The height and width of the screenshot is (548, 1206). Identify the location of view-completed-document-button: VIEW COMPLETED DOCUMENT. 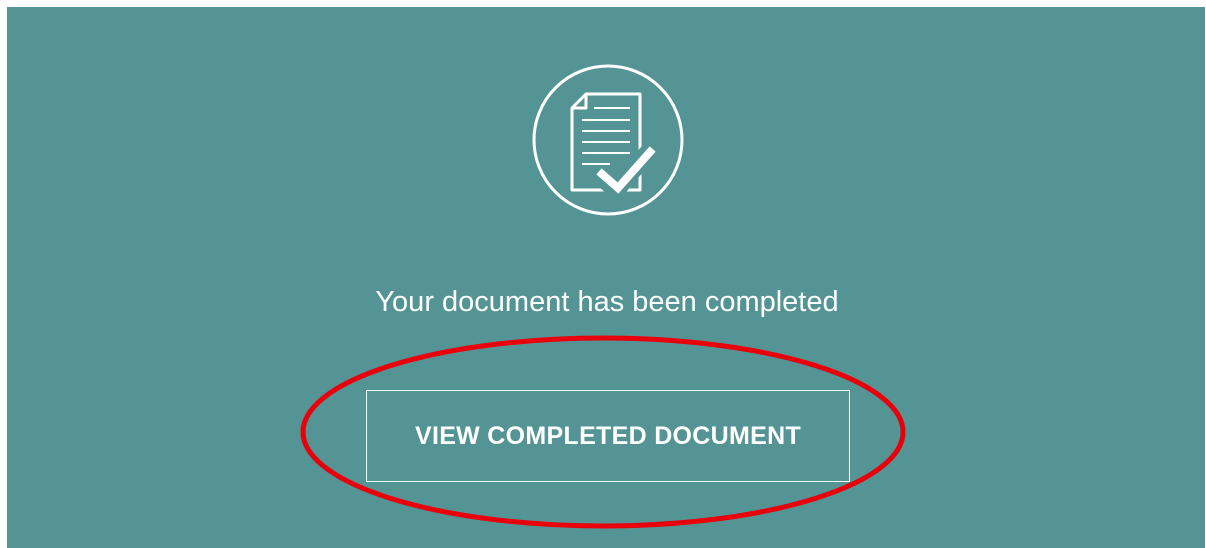
(608, 436).